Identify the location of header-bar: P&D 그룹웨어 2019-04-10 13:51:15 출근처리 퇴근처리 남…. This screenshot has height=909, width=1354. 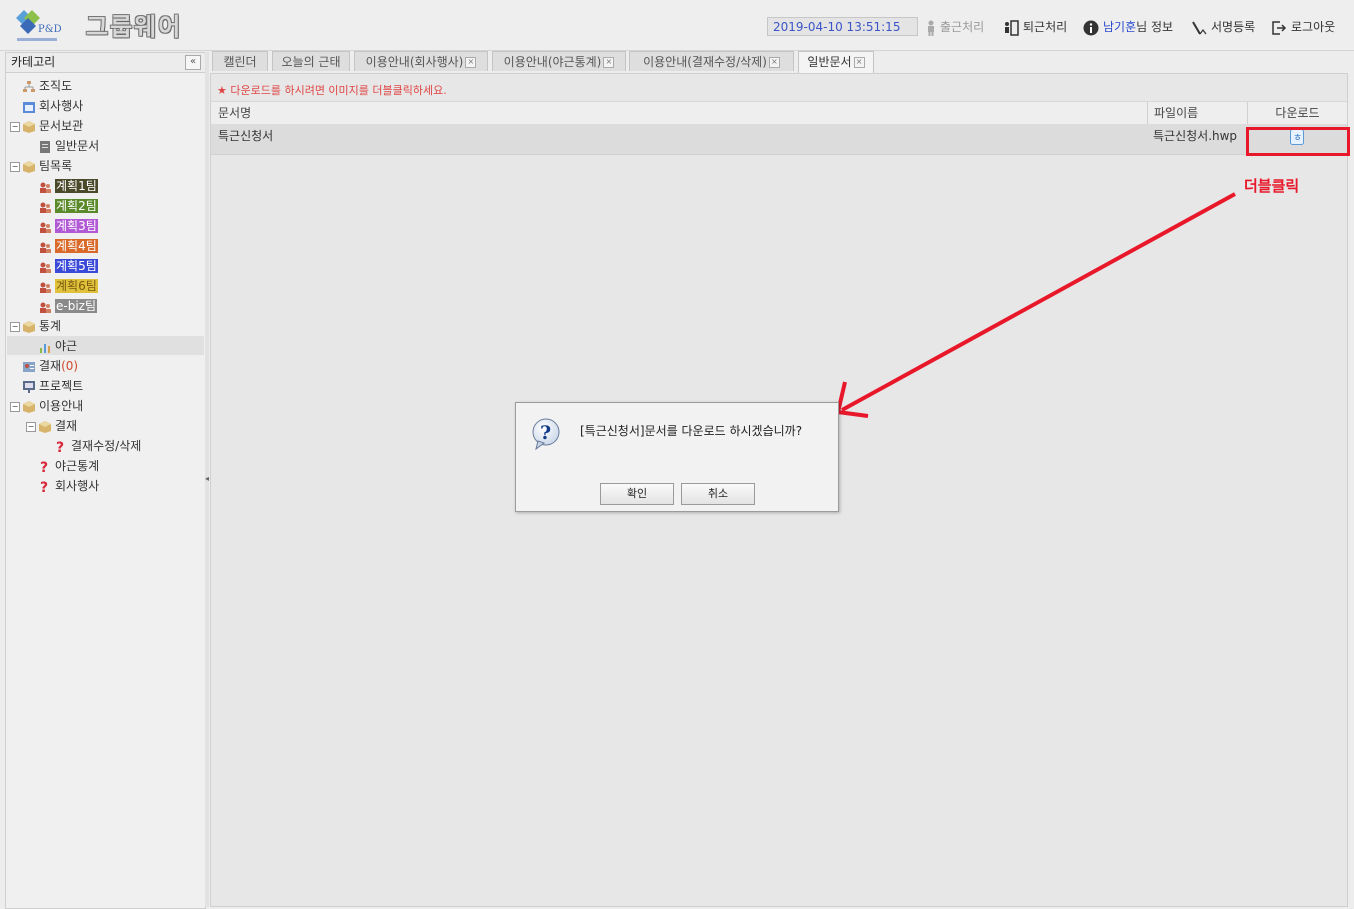
(677, 25).